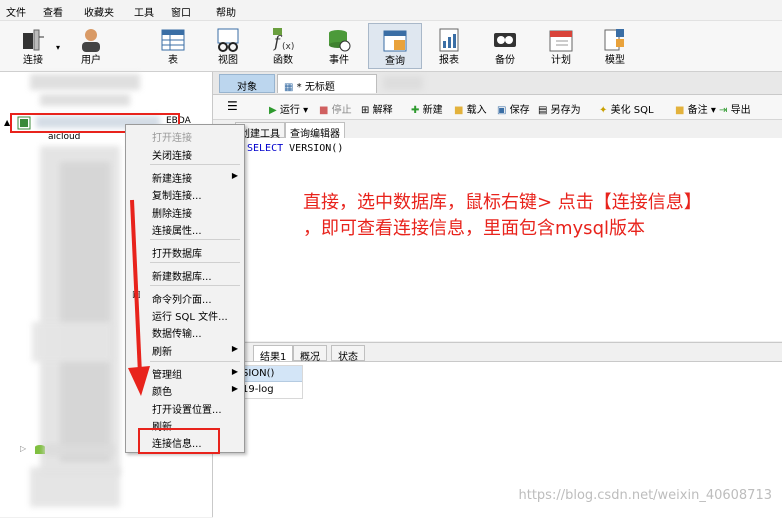  What do you see at coordinates (340, 41) in the screenshot?
I see `event-icon` at bounding box center [340, 41].